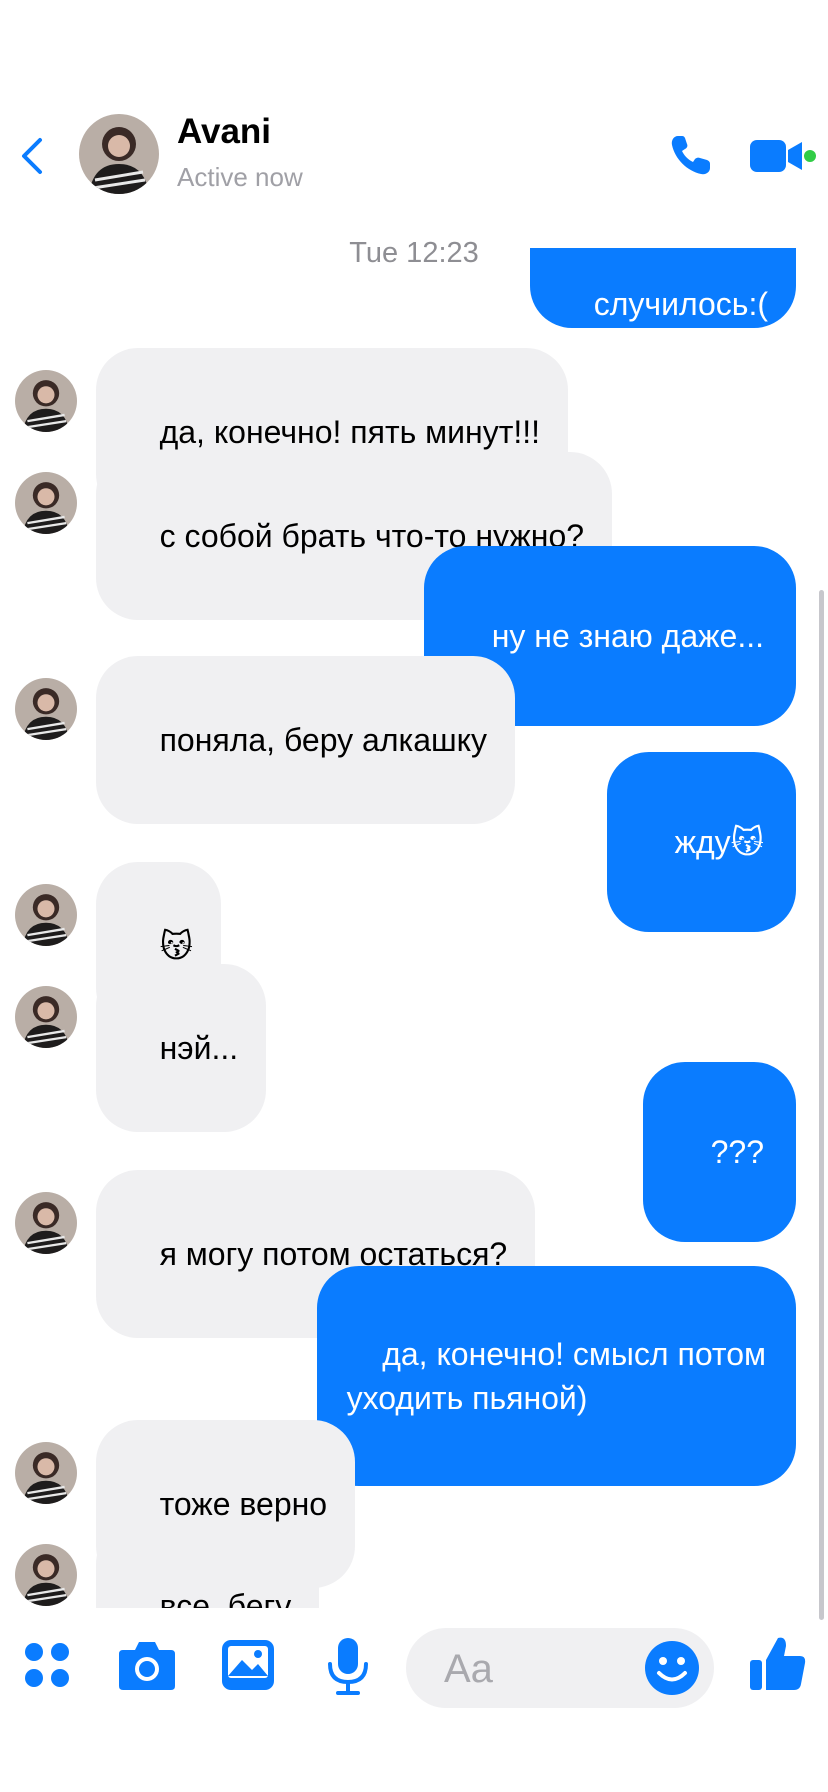 This screenshot has width=828, height=1792. I want to click on contact-status: Active now, so click(240, 177).